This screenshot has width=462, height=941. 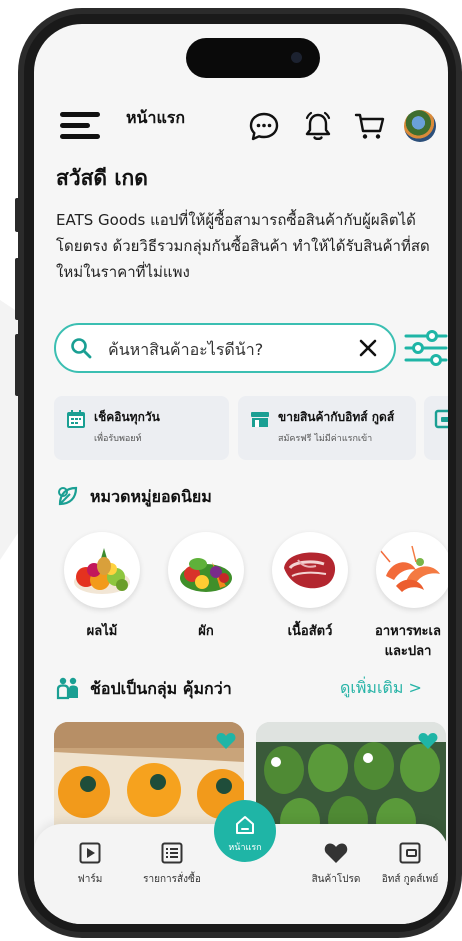 I want to click on fruit-image, so click(x=102, y=571).